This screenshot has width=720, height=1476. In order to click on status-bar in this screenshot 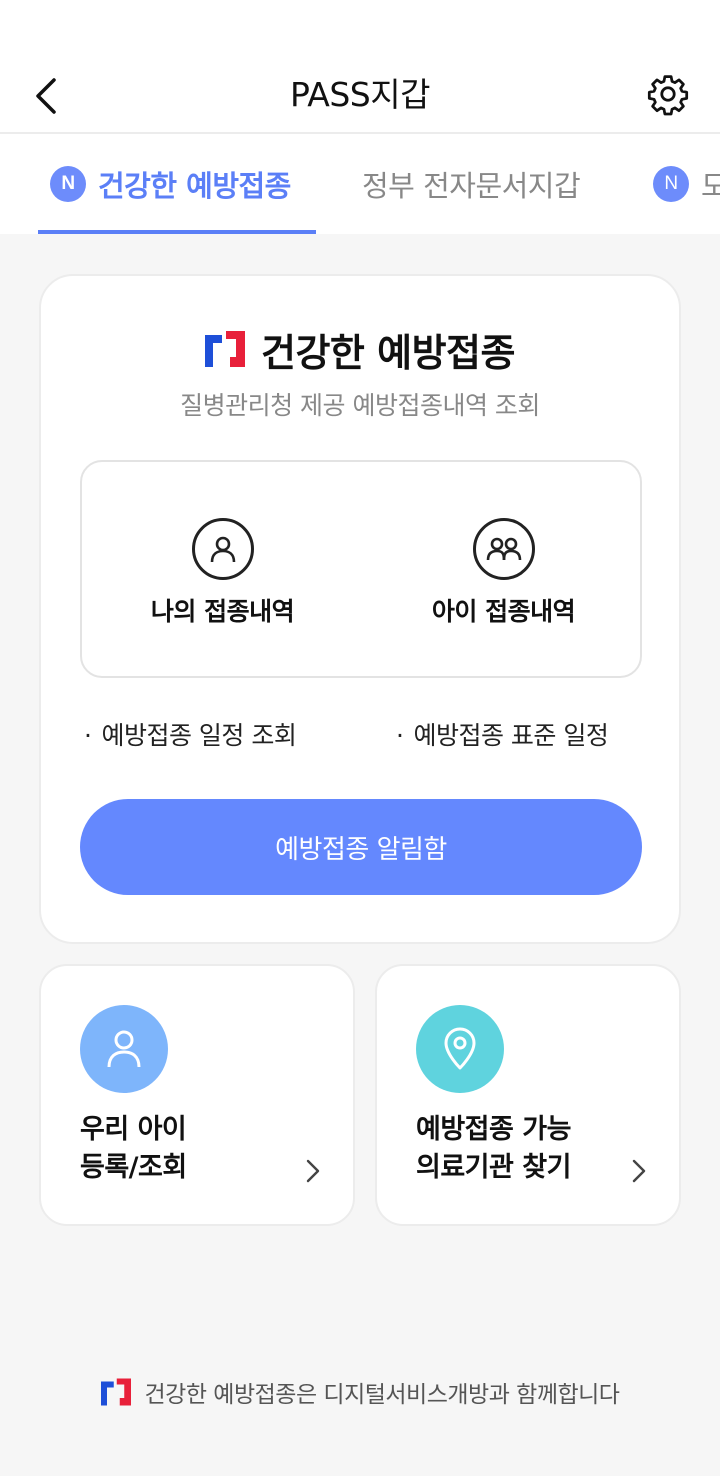, I will do `click(360, 25)`.